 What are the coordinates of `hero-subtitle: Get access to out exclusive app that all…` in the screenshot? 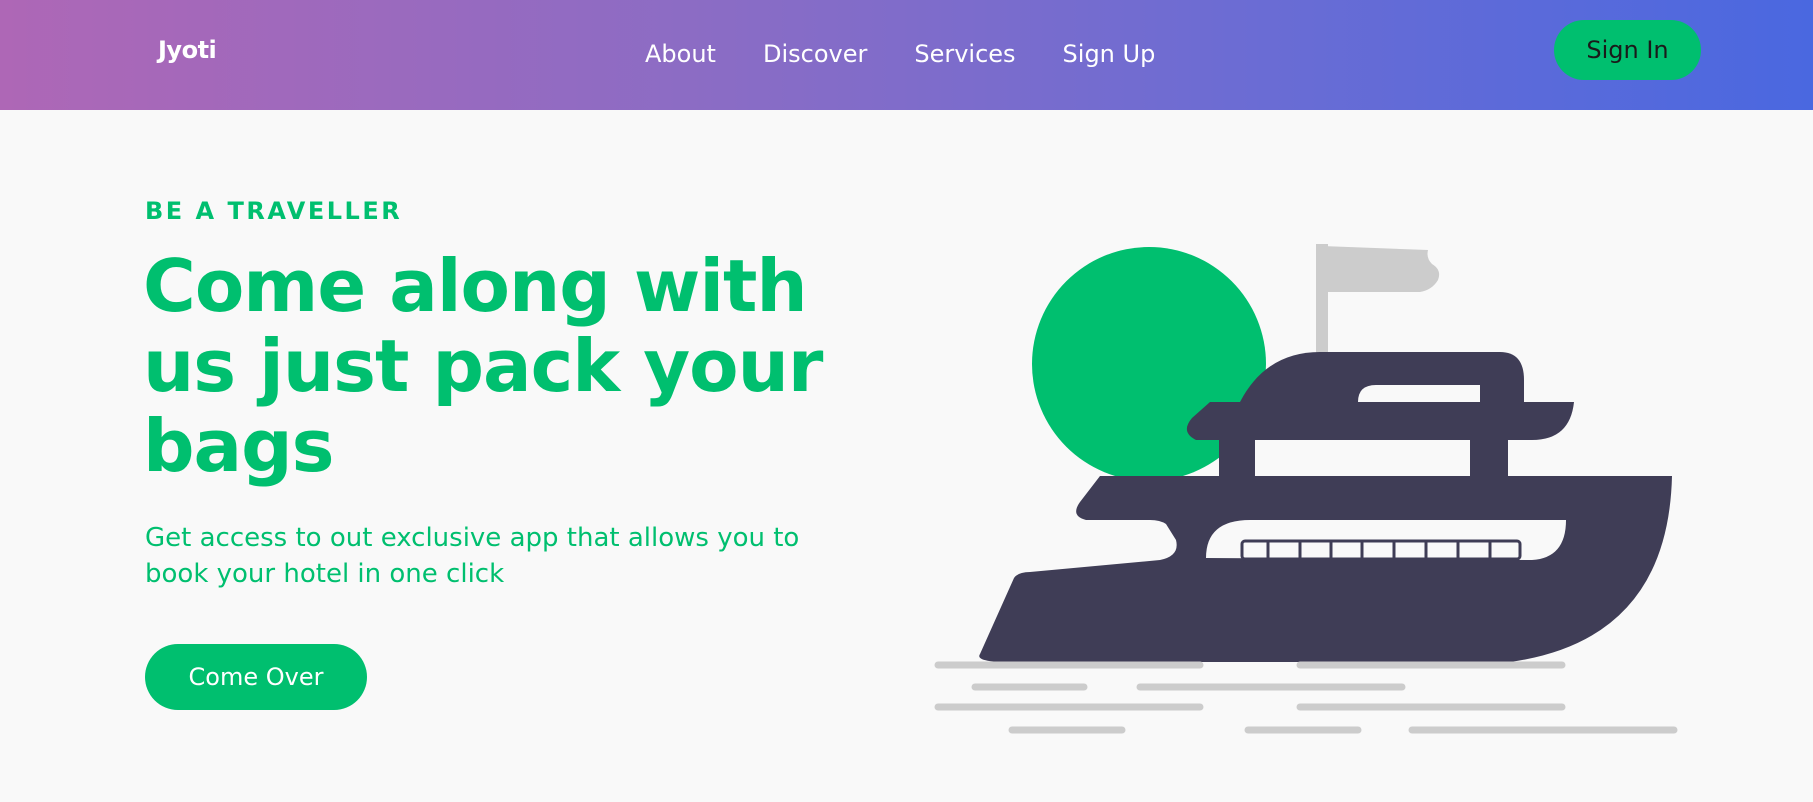 It's located at (472, 556).